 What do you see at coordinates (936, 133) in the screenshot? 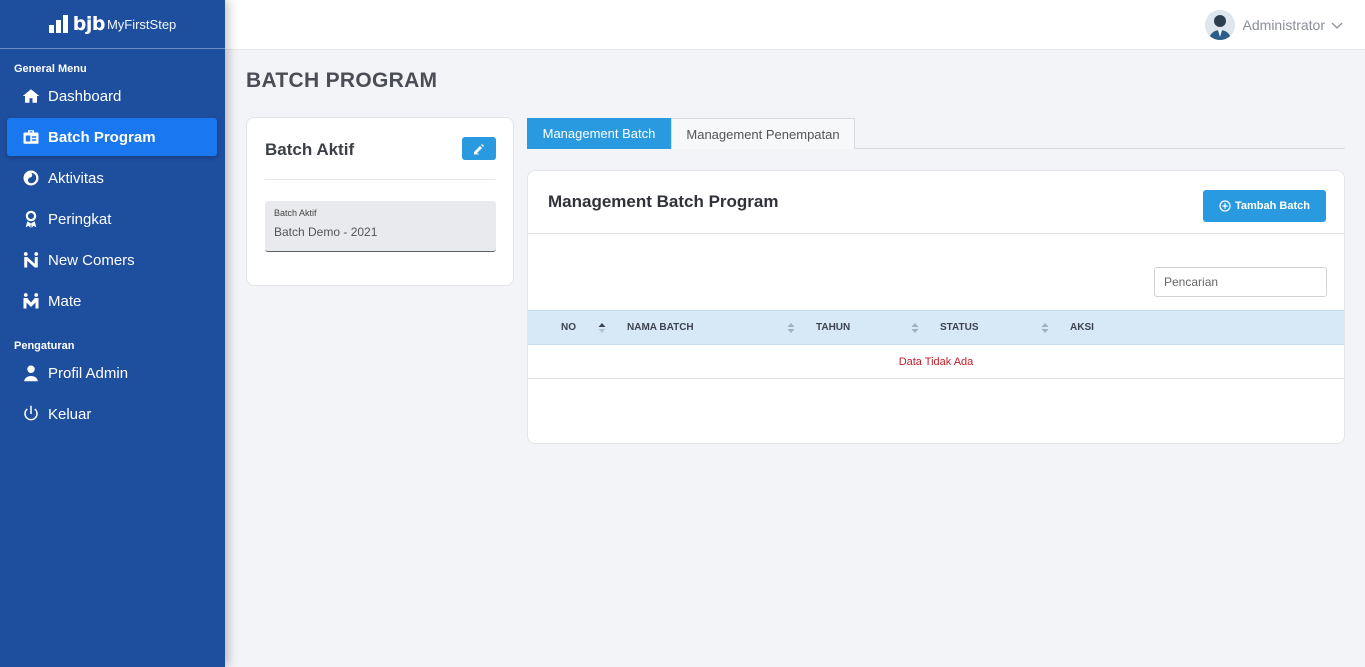
I see `tab-bar: Management Batch Management Penempatan` at bounding box center [936, 133].